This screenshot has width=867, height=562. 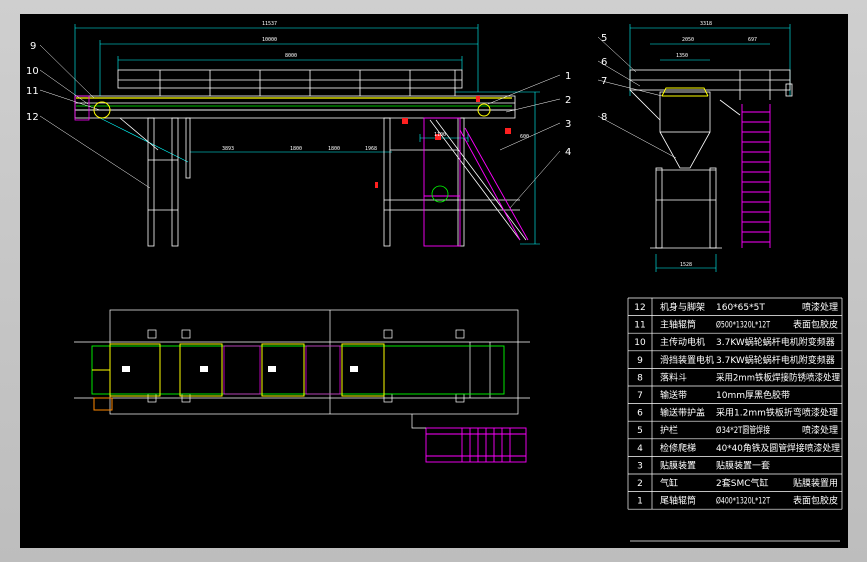 I want to click on bom-row-no: 7, so click(x=640, y=396).